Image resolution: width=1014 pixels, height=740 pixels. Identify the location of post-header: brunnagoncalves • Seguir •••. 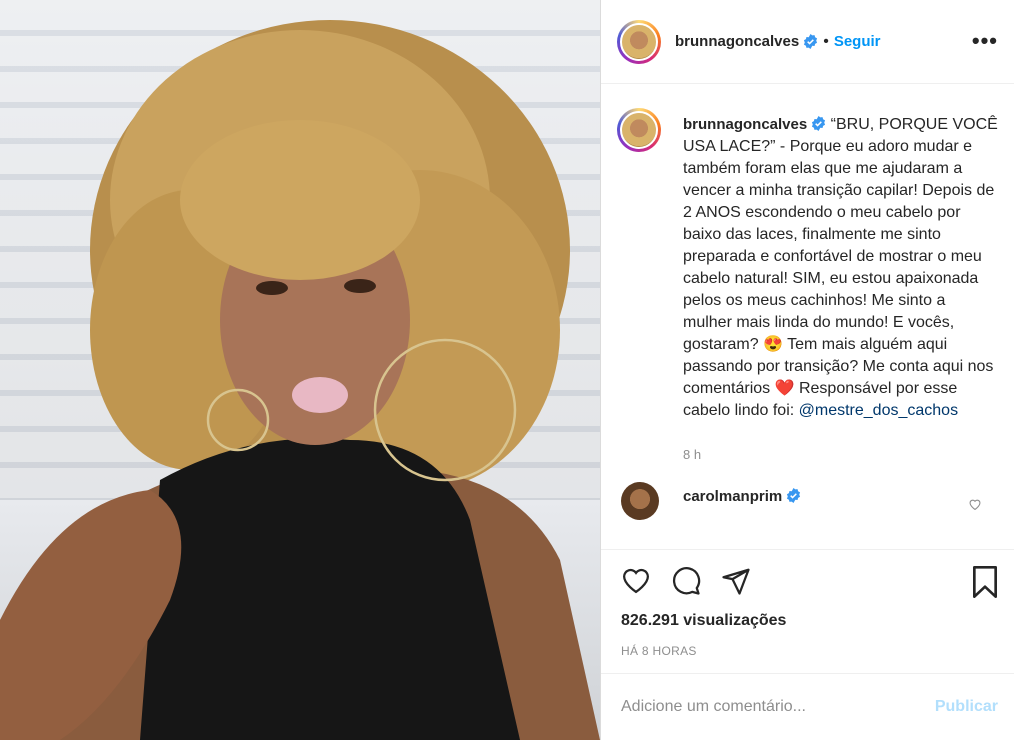
(807, 42).